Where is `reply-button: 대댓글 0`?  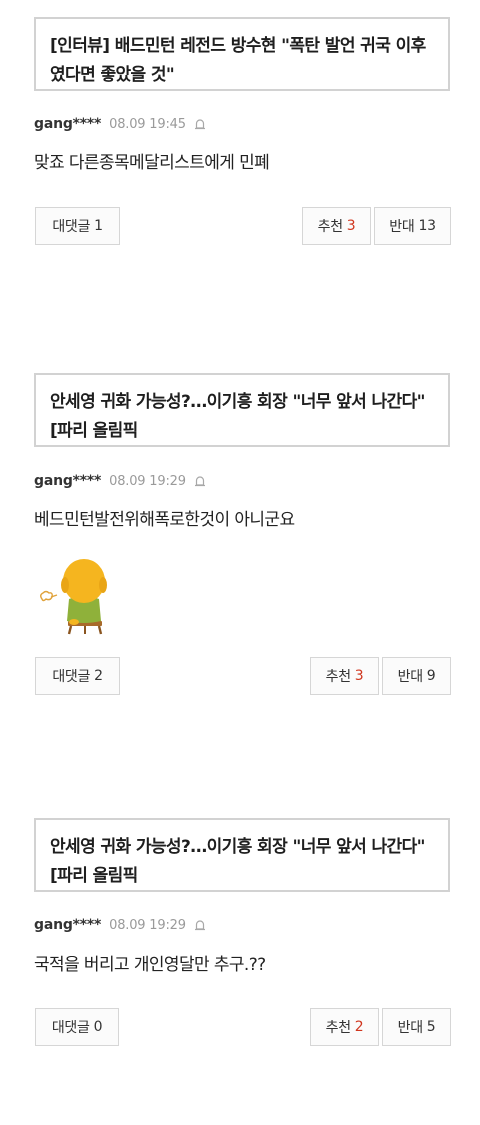 reply-button: 대댓글 0 is located at coordinates (77, 1027).